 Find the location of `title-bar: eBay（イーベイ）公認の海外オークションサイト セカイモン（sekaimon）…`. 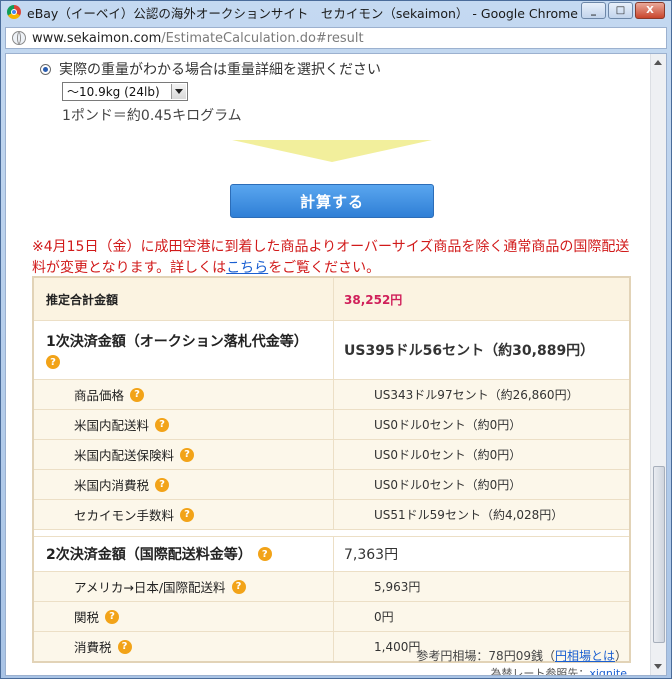

title-bar: eBay（イーベイ）公認の海外オークションサイト セカイモン（sekaimon）… is located at coordinates (336, 12).